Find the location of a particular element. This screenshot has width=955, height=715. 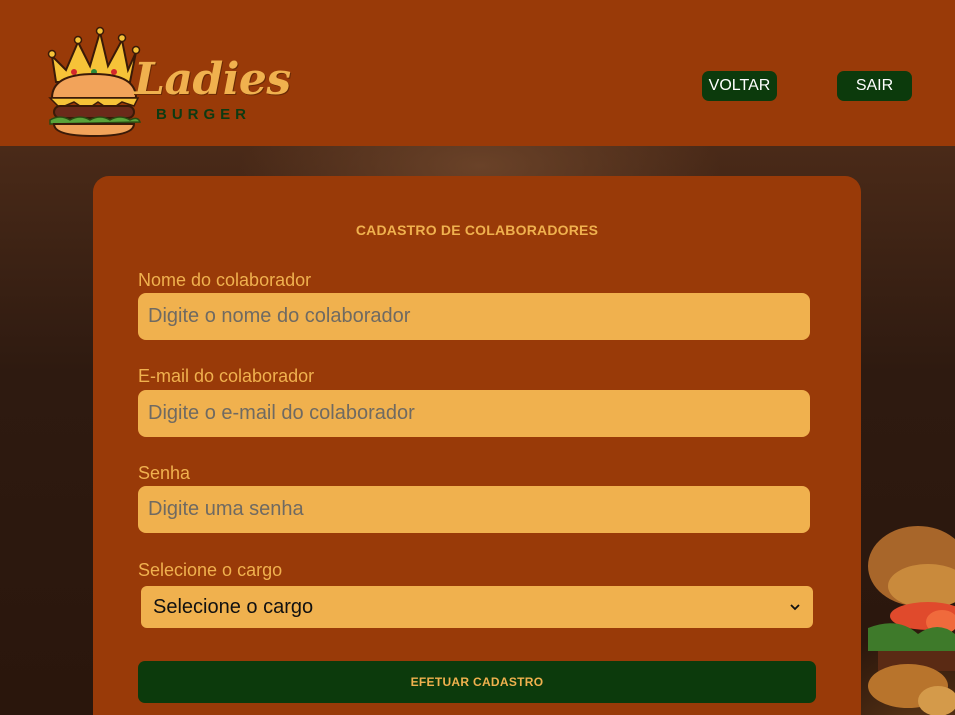

password-input is located at coordinates (474, 509).